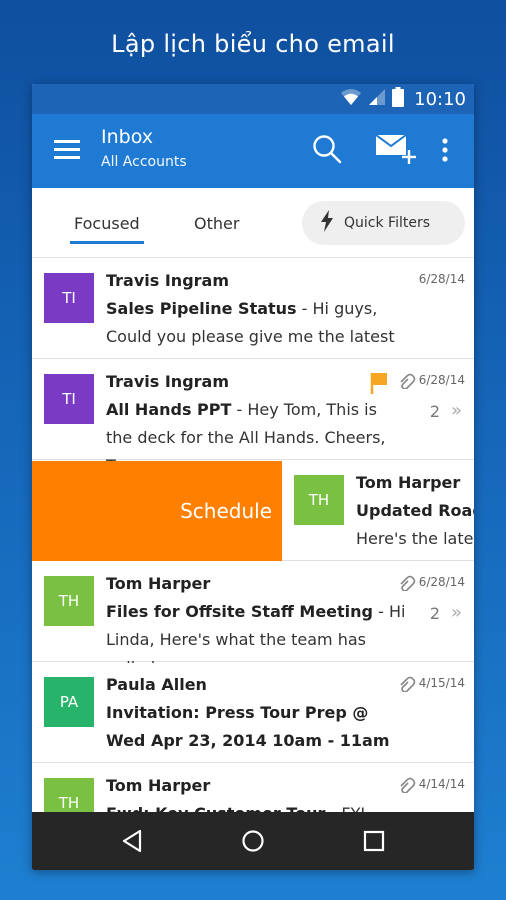  I want to click on back-icon, so click(132, 841).